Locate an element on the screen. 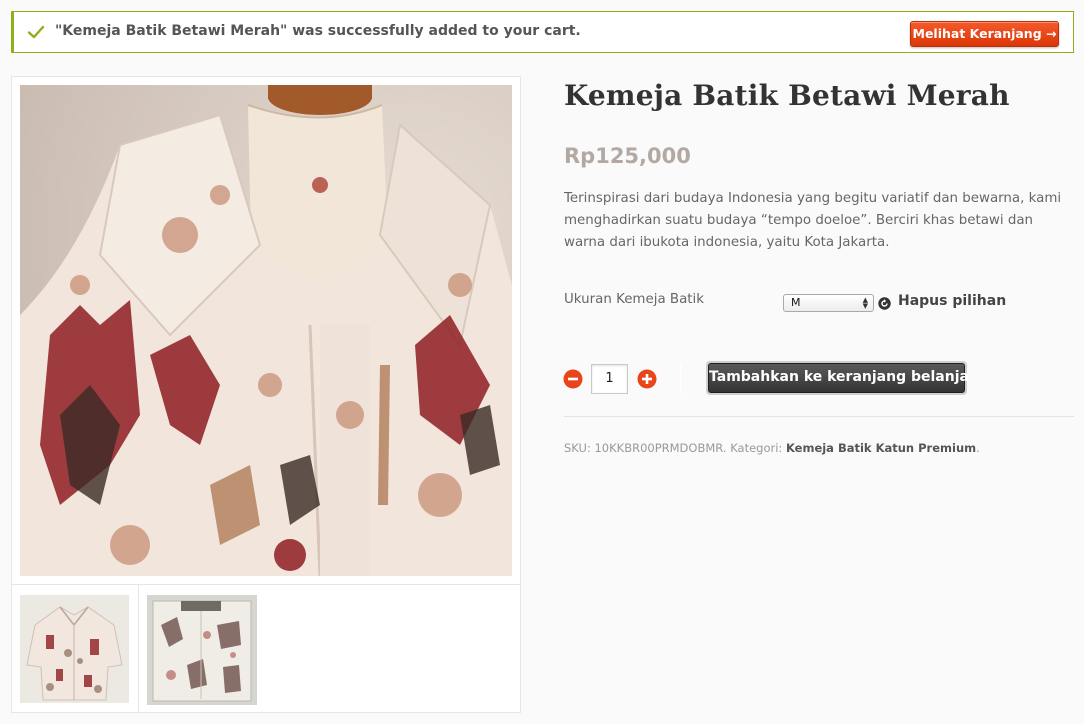  size-select: M ▲ ▼ is located at coordinates (828, 303).